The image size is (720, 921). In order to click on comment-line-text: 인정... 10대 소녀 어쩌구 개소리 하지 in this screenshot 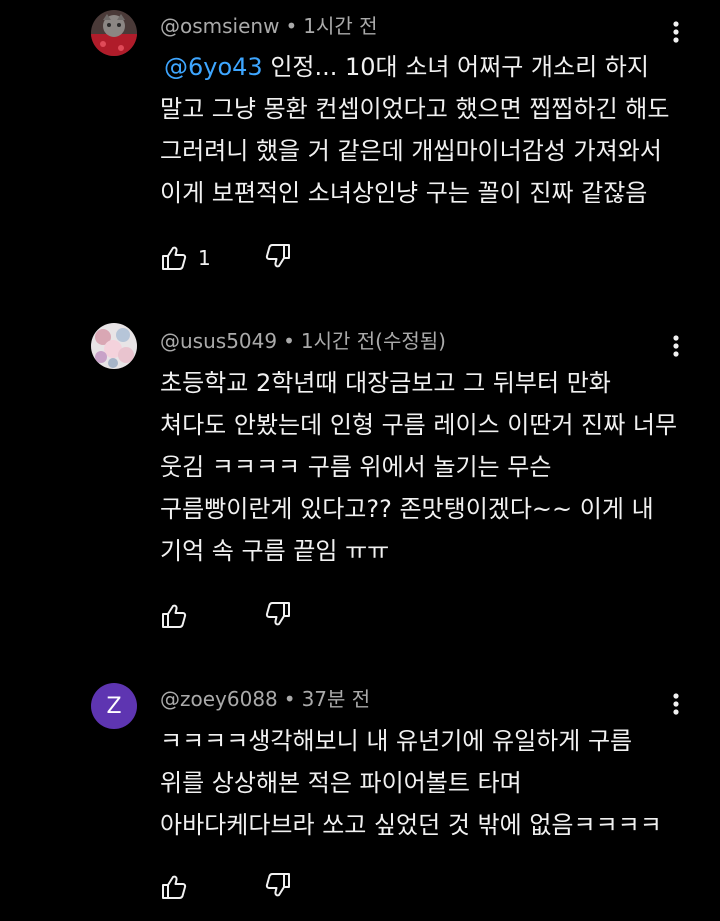, I will do `click(455, 67)`.